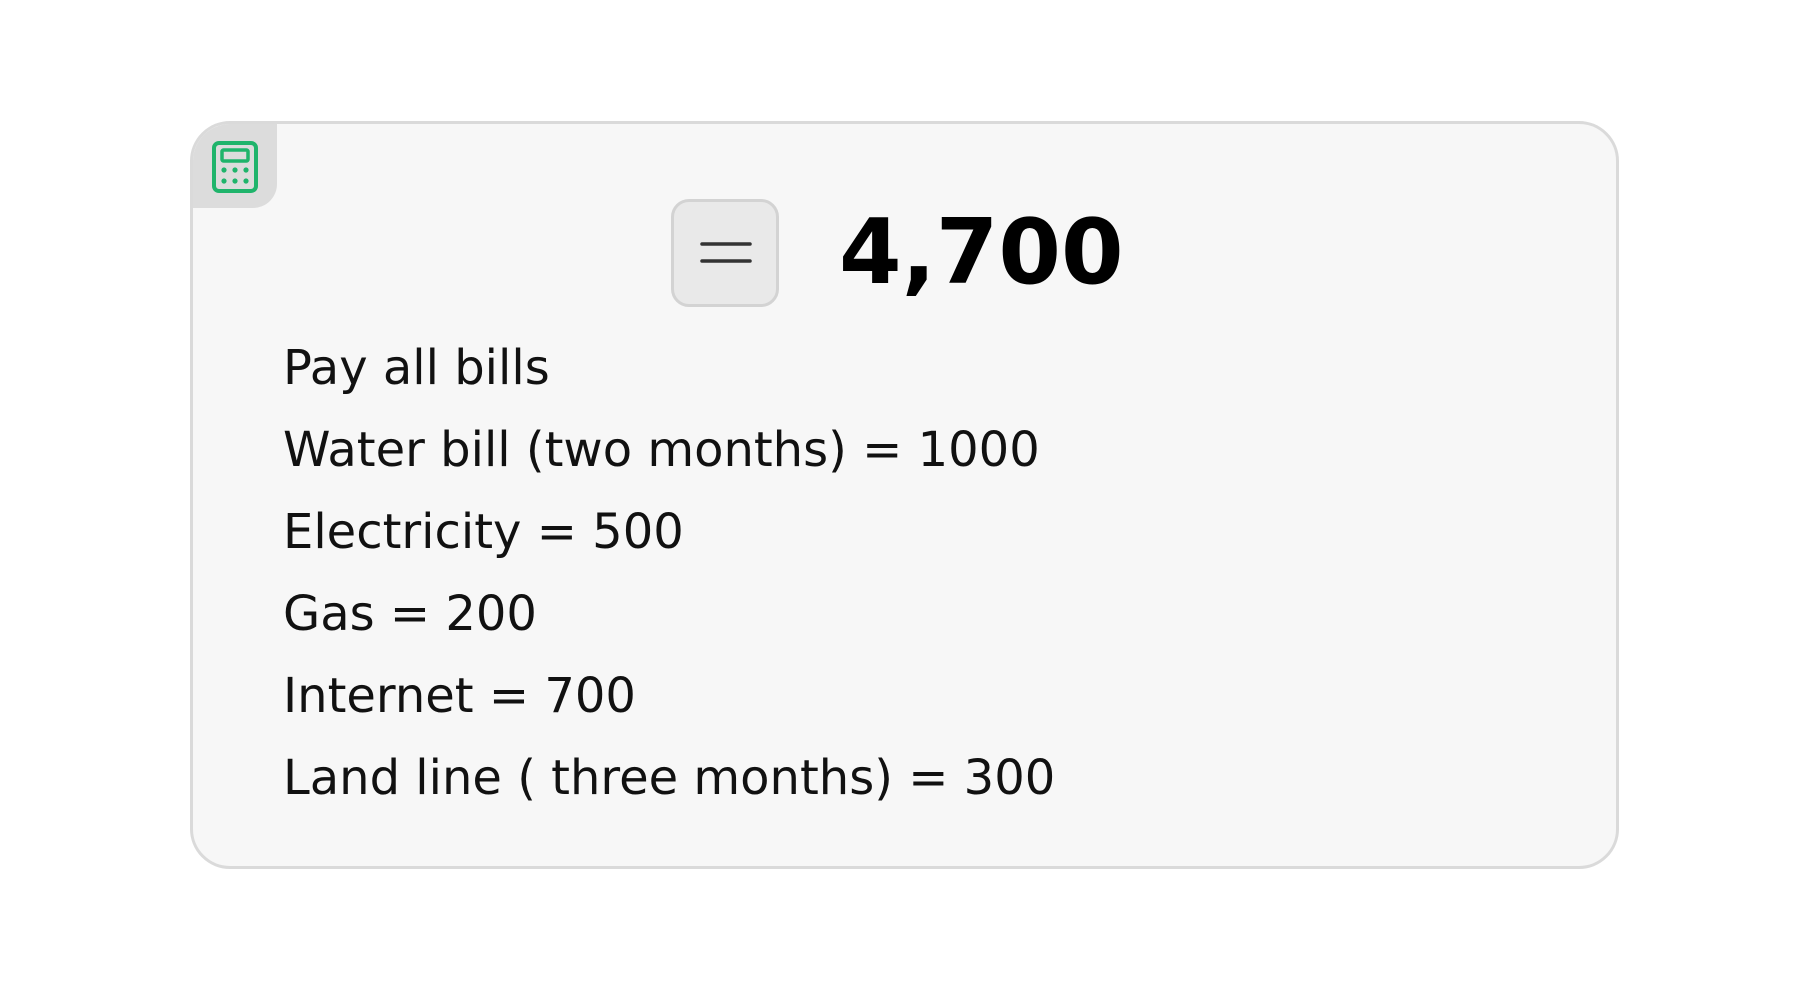 This screenshot has width=1800, height=990. I want to click on note-line-gas: Gas = 200, so click(410, 614).